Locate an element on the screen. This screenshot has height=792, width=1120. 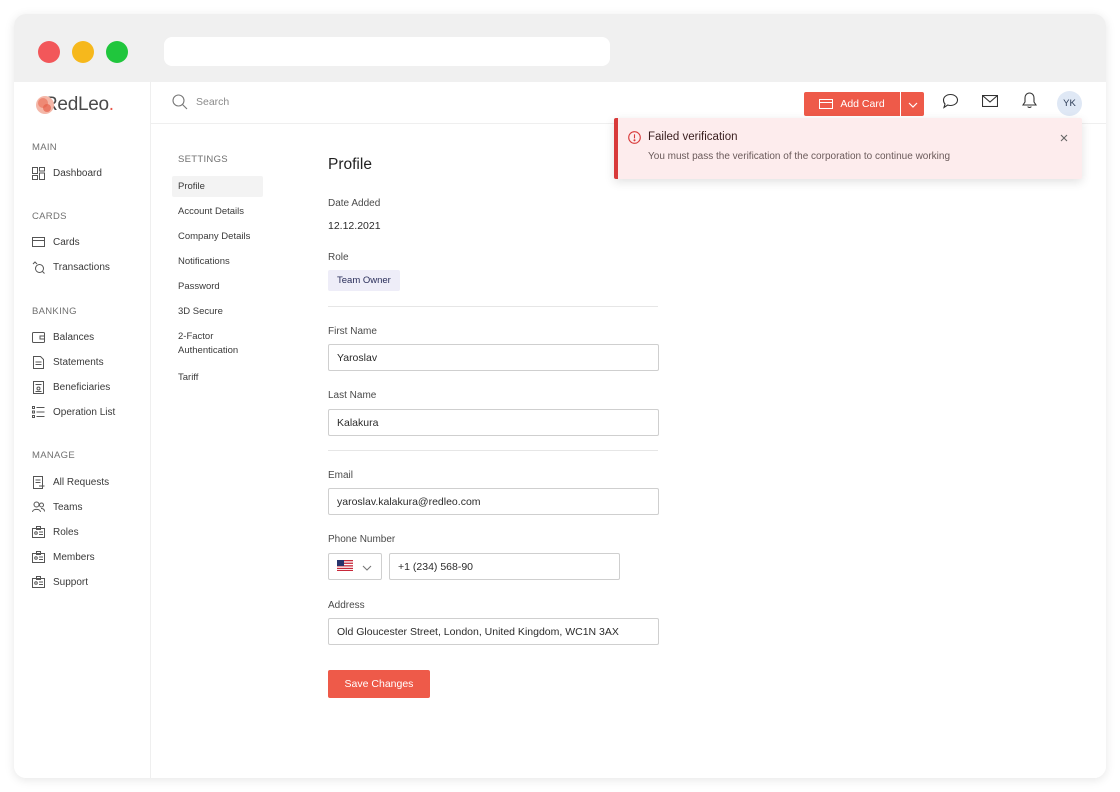
last-name-label: Last Name is located at coordinates (352, 395).